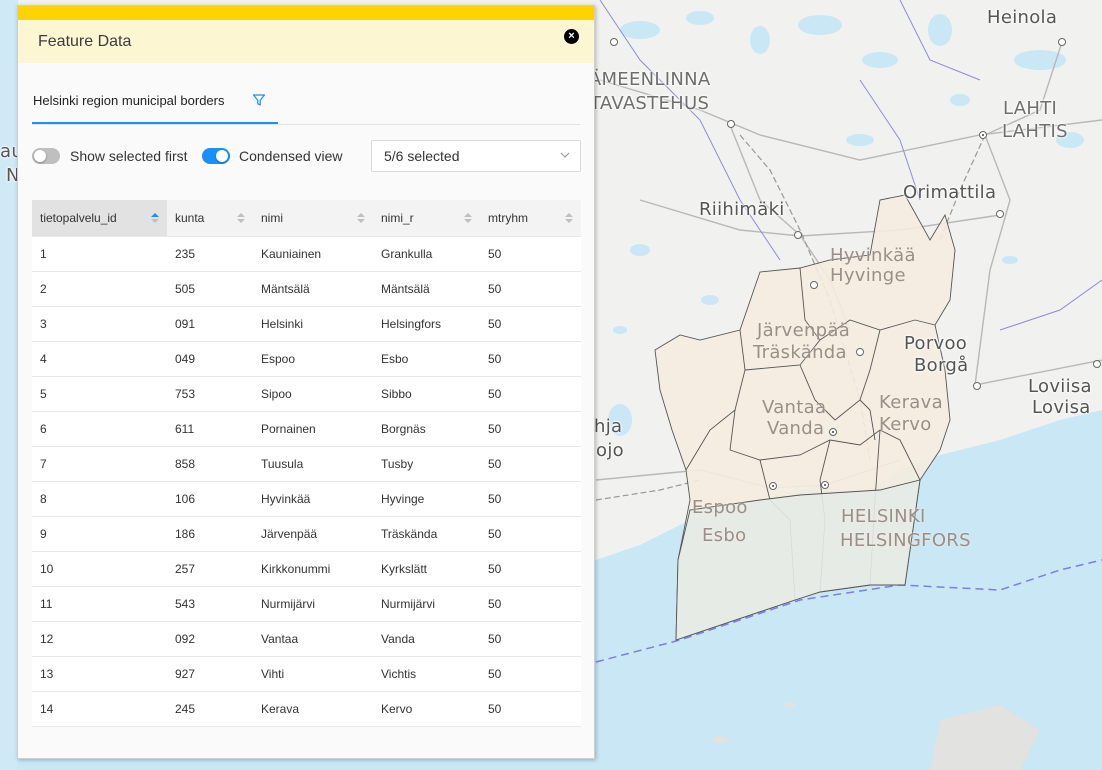 The image size is (1102, 770). What do you see at coordinates (426, 394) in the screenshot?
I see `table-cell-nimi_r: Sibbo` at bounding box center [426, 394].